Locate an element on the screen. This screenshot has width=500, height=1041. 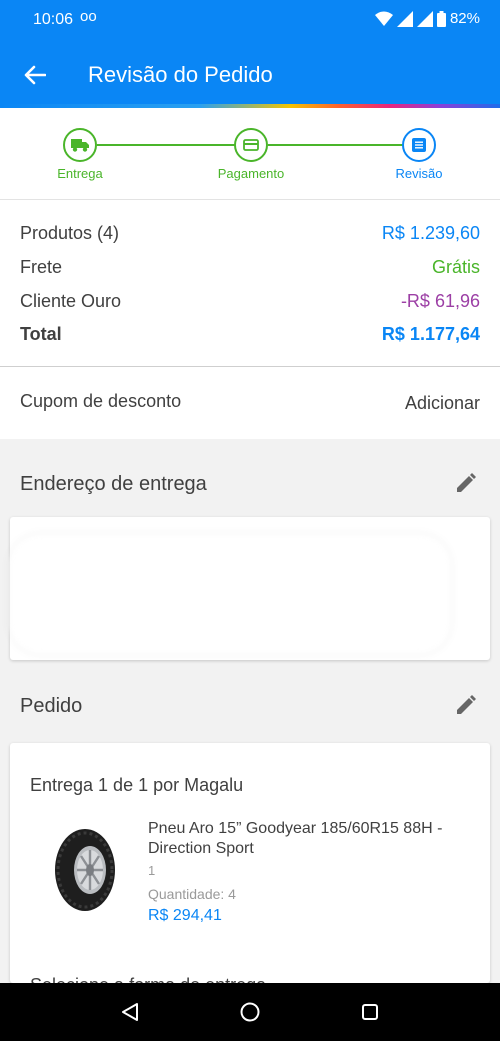
step-label-pagamento: Pagamento is located at coordinates (251, 173).